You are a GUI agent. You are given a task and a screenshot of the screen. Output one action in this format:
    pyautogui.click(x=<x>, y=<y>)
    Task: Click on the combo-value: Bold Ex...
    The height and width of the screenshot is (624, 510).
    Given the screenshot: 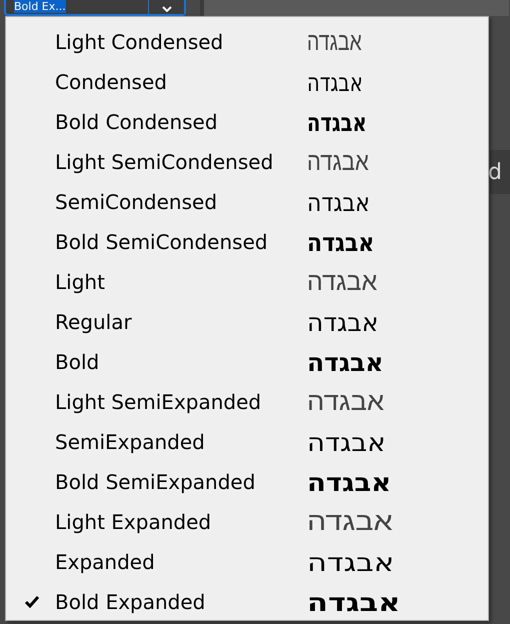 What is the action you would take?
    pyautogui.click(x=40, y=6)
    